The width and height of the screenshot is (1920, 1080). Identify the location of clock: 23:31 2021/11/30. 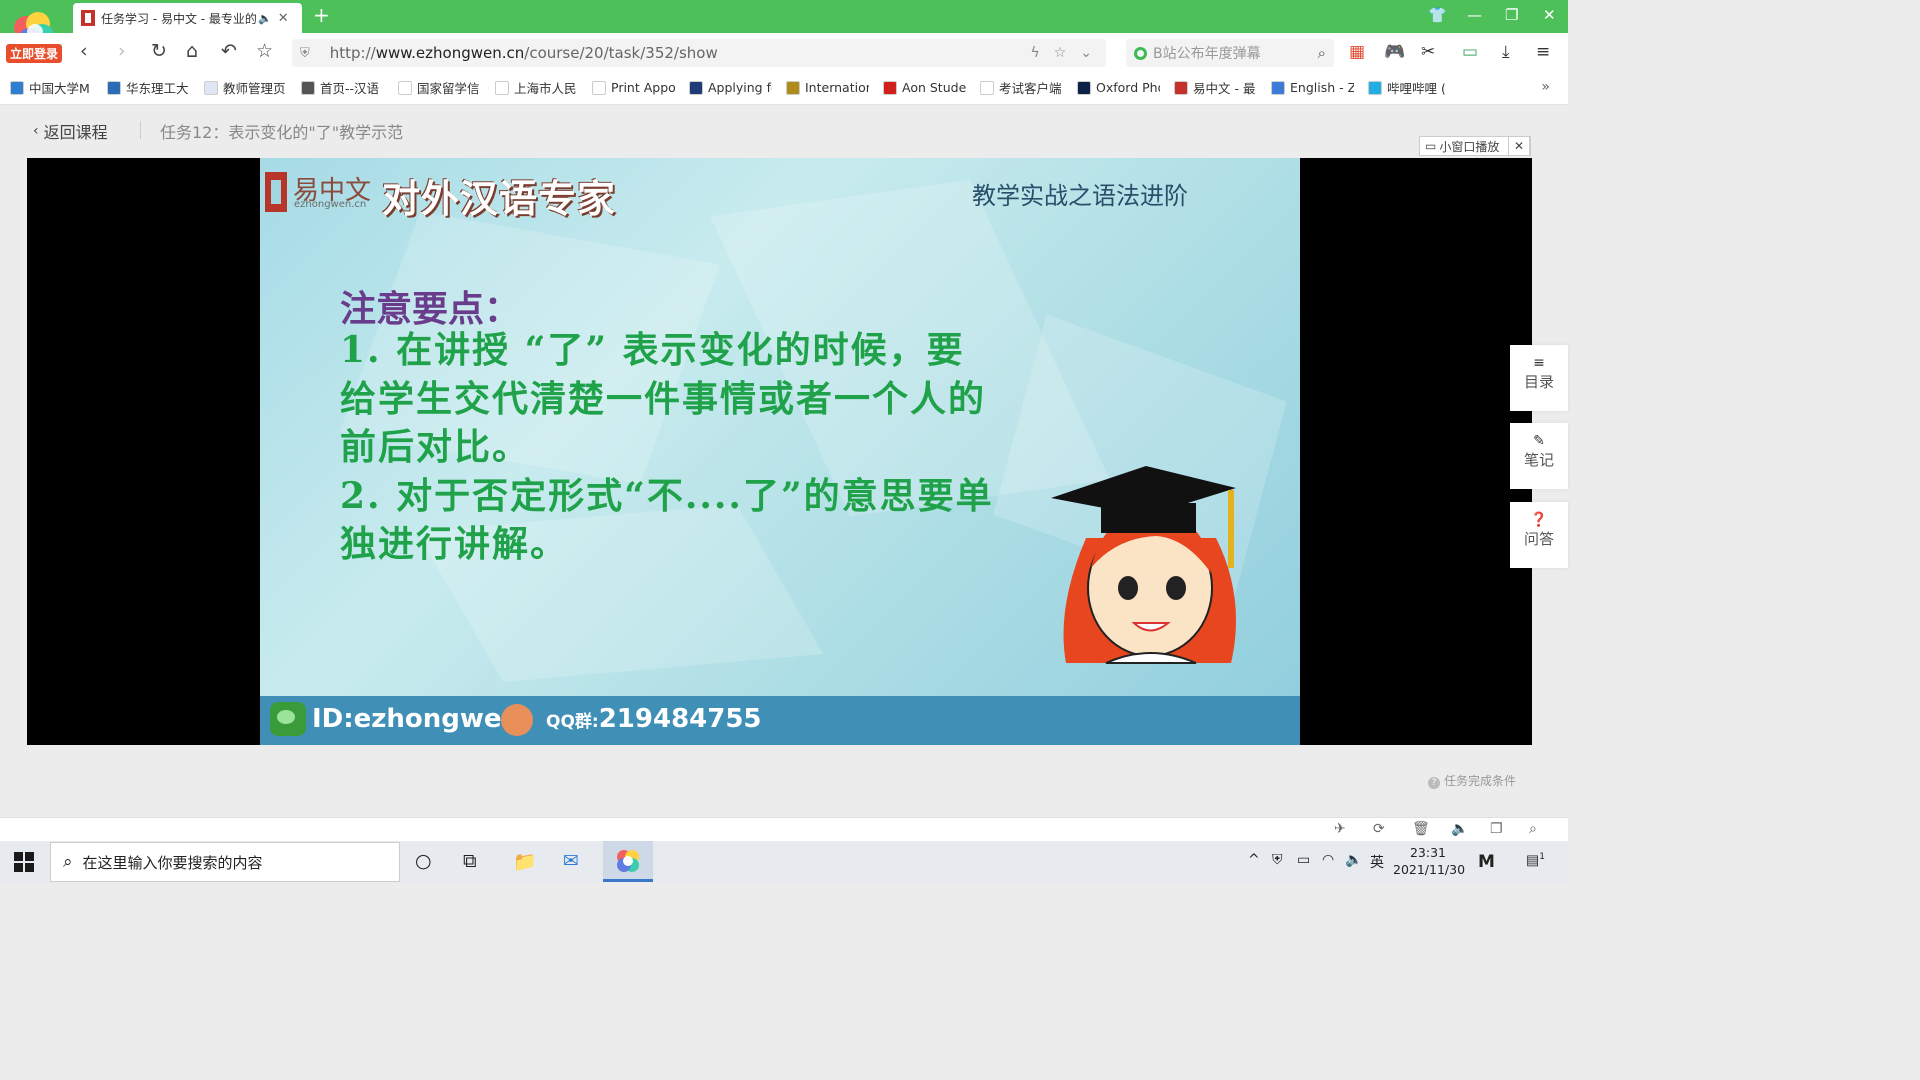
(1429, 861).